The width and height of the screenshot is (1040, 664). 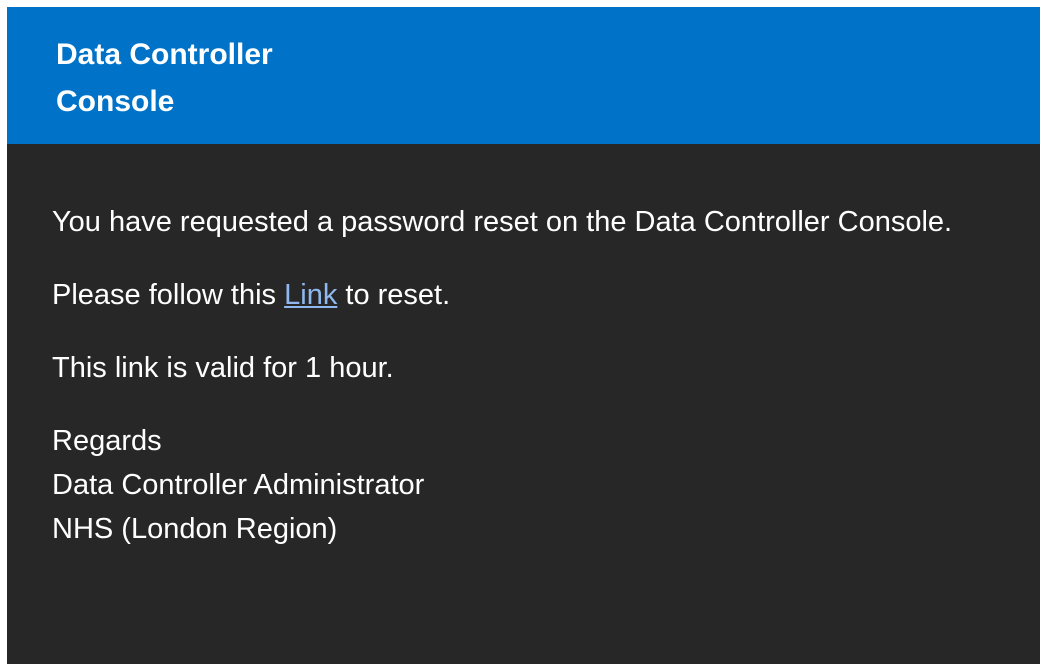 What do you see at coordinates (168, 295) in the screenshot?
I see `follow-link-prefix: Please follow this` at bounding box center [168, 295].